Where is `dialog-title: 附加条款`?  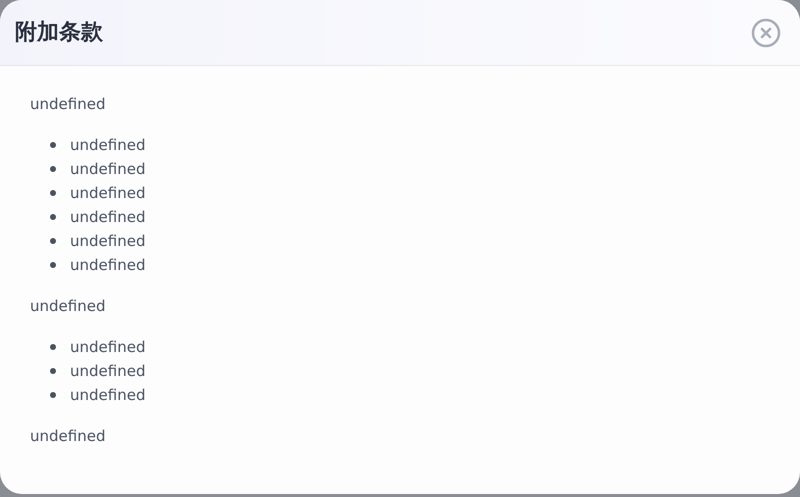
dialog-title: 附加条款 is located at coordinates (59, 33).